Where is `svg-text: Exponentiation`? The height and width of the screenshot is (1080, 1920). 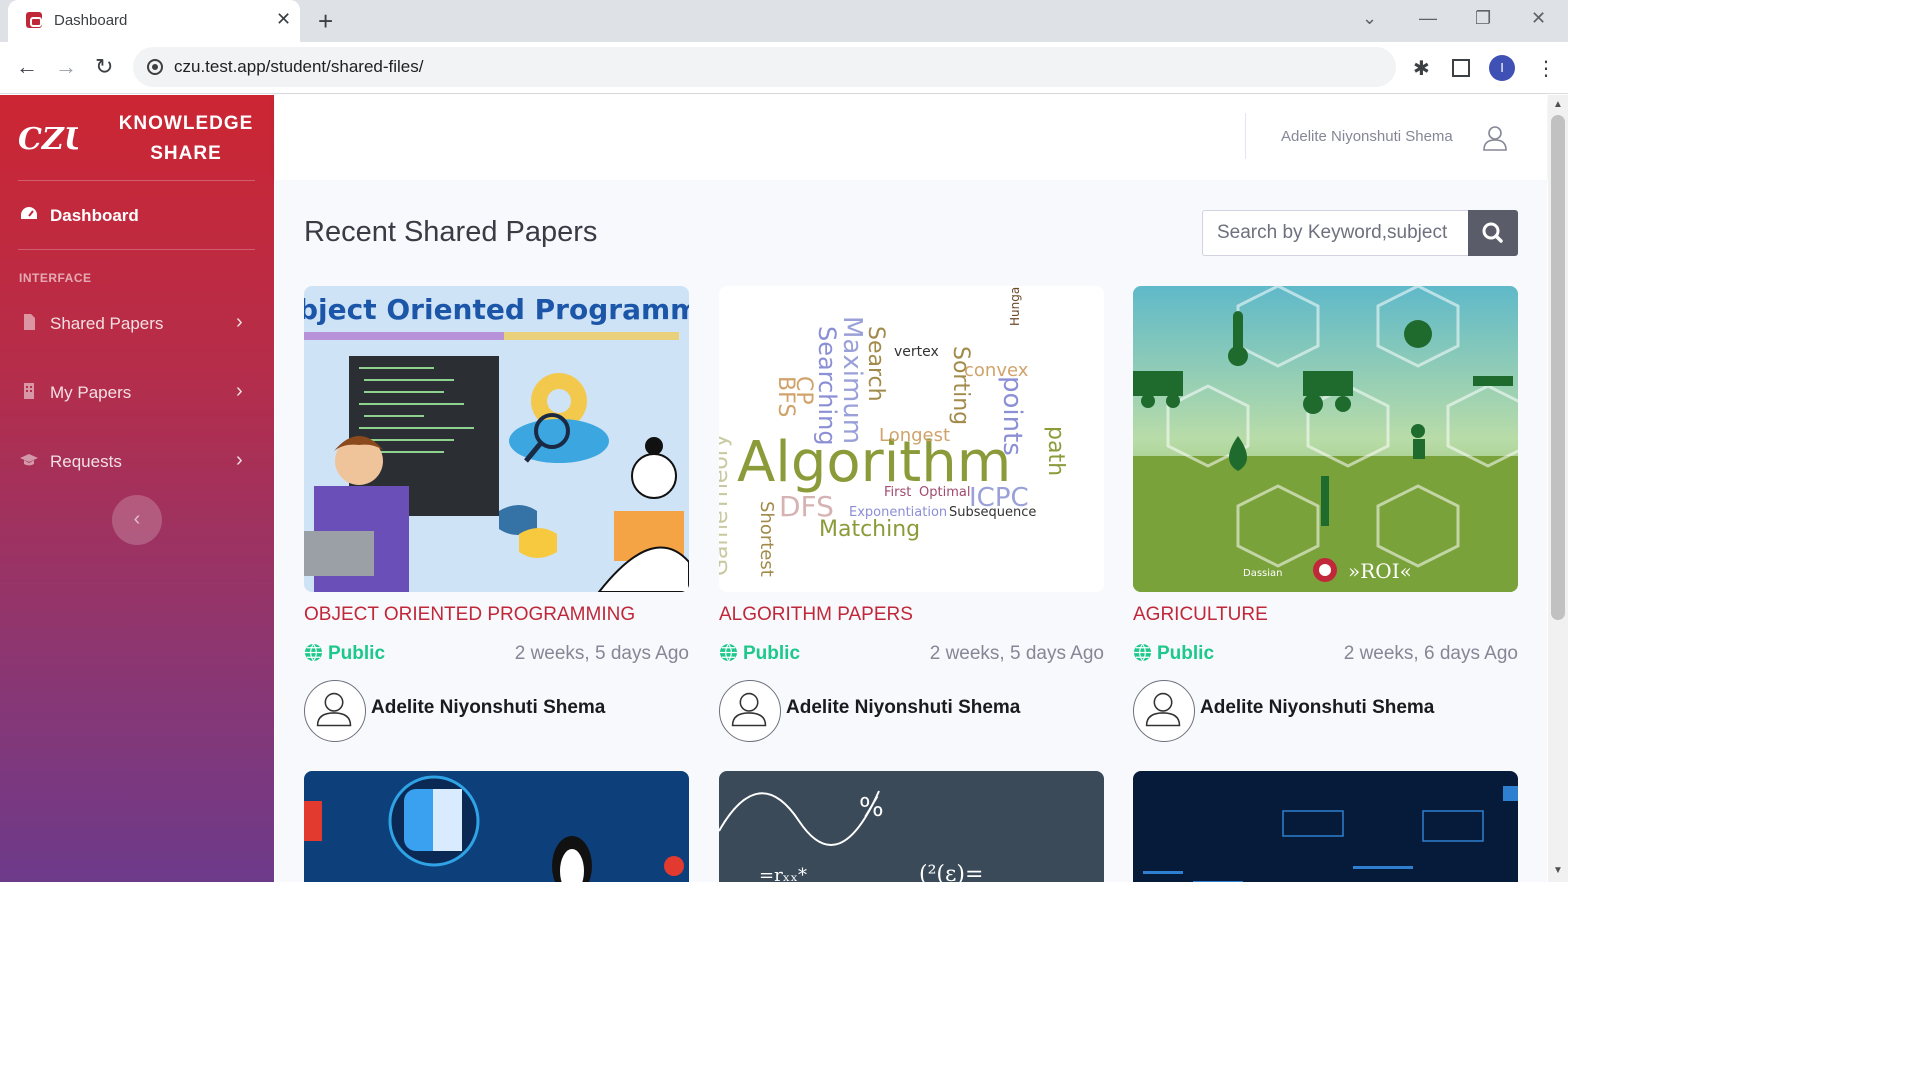 svg-text: Exponentiation is located at coordinates (898, 512).